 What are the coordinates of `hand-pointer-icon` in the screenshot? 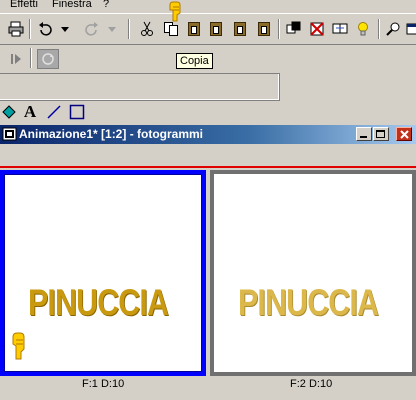 It's located at (18, 346).